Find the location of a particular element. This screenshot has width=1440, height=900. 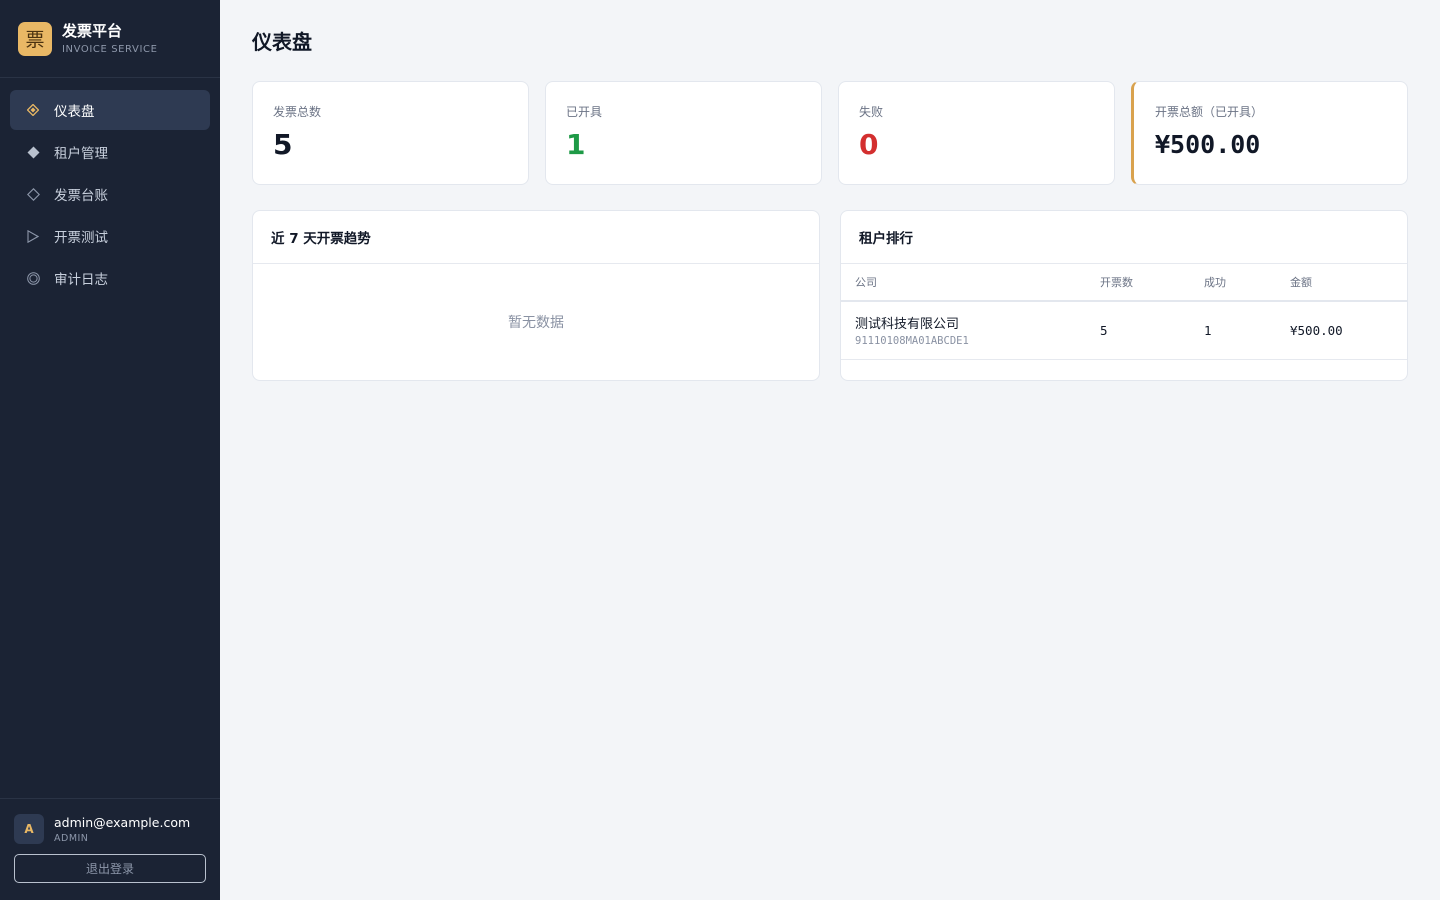

user-info: A admin@example.com ADMIN is located at coordinates (110, 829).